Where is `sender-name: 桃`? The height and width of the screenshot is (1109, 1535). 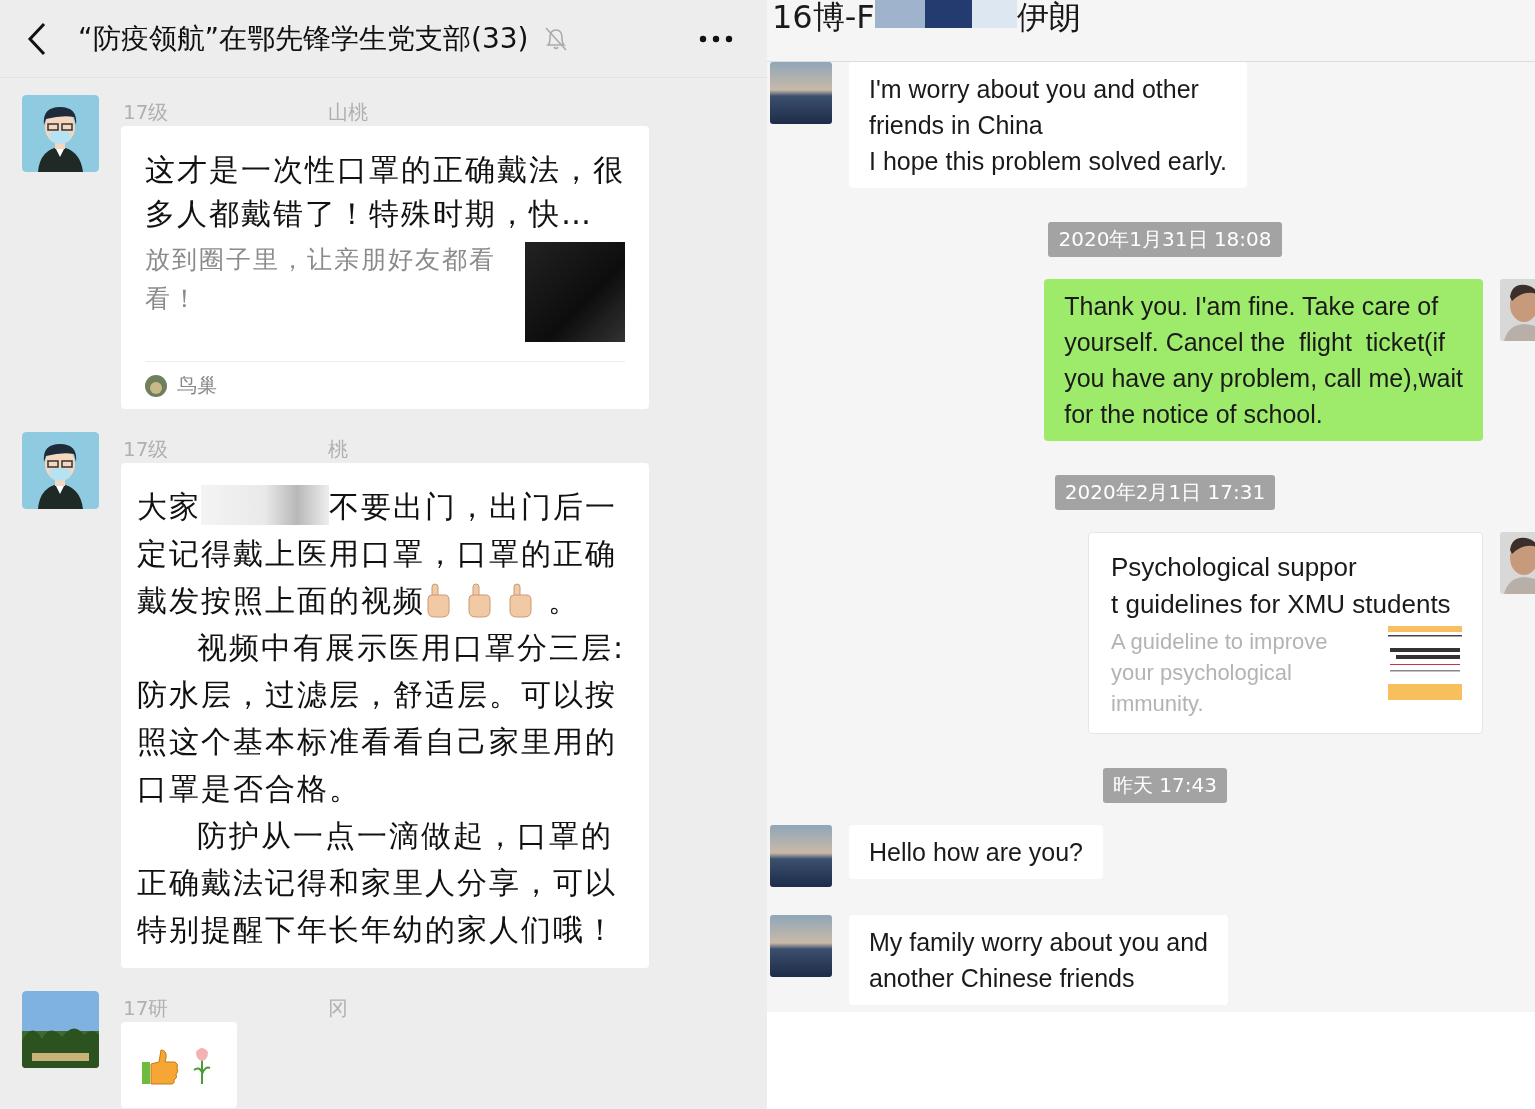 sender-name: 桃 is located at coordinates (338, 449).